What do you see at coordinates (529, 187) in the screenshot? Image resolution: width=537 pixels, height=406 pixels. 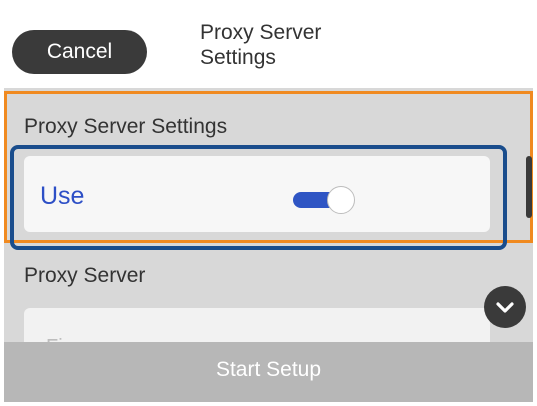 I see `scrollbar-thumb` at bounding box center [529, 187].